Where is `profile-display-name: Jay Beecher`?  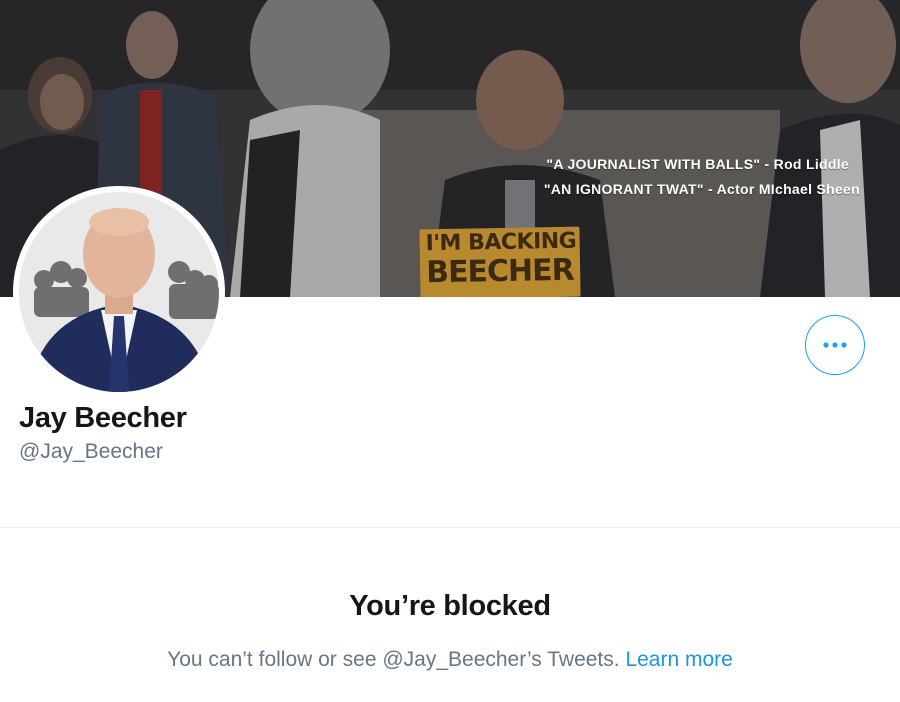 profile-display-name: Jay Beecher is located at coordinates (103, 418).